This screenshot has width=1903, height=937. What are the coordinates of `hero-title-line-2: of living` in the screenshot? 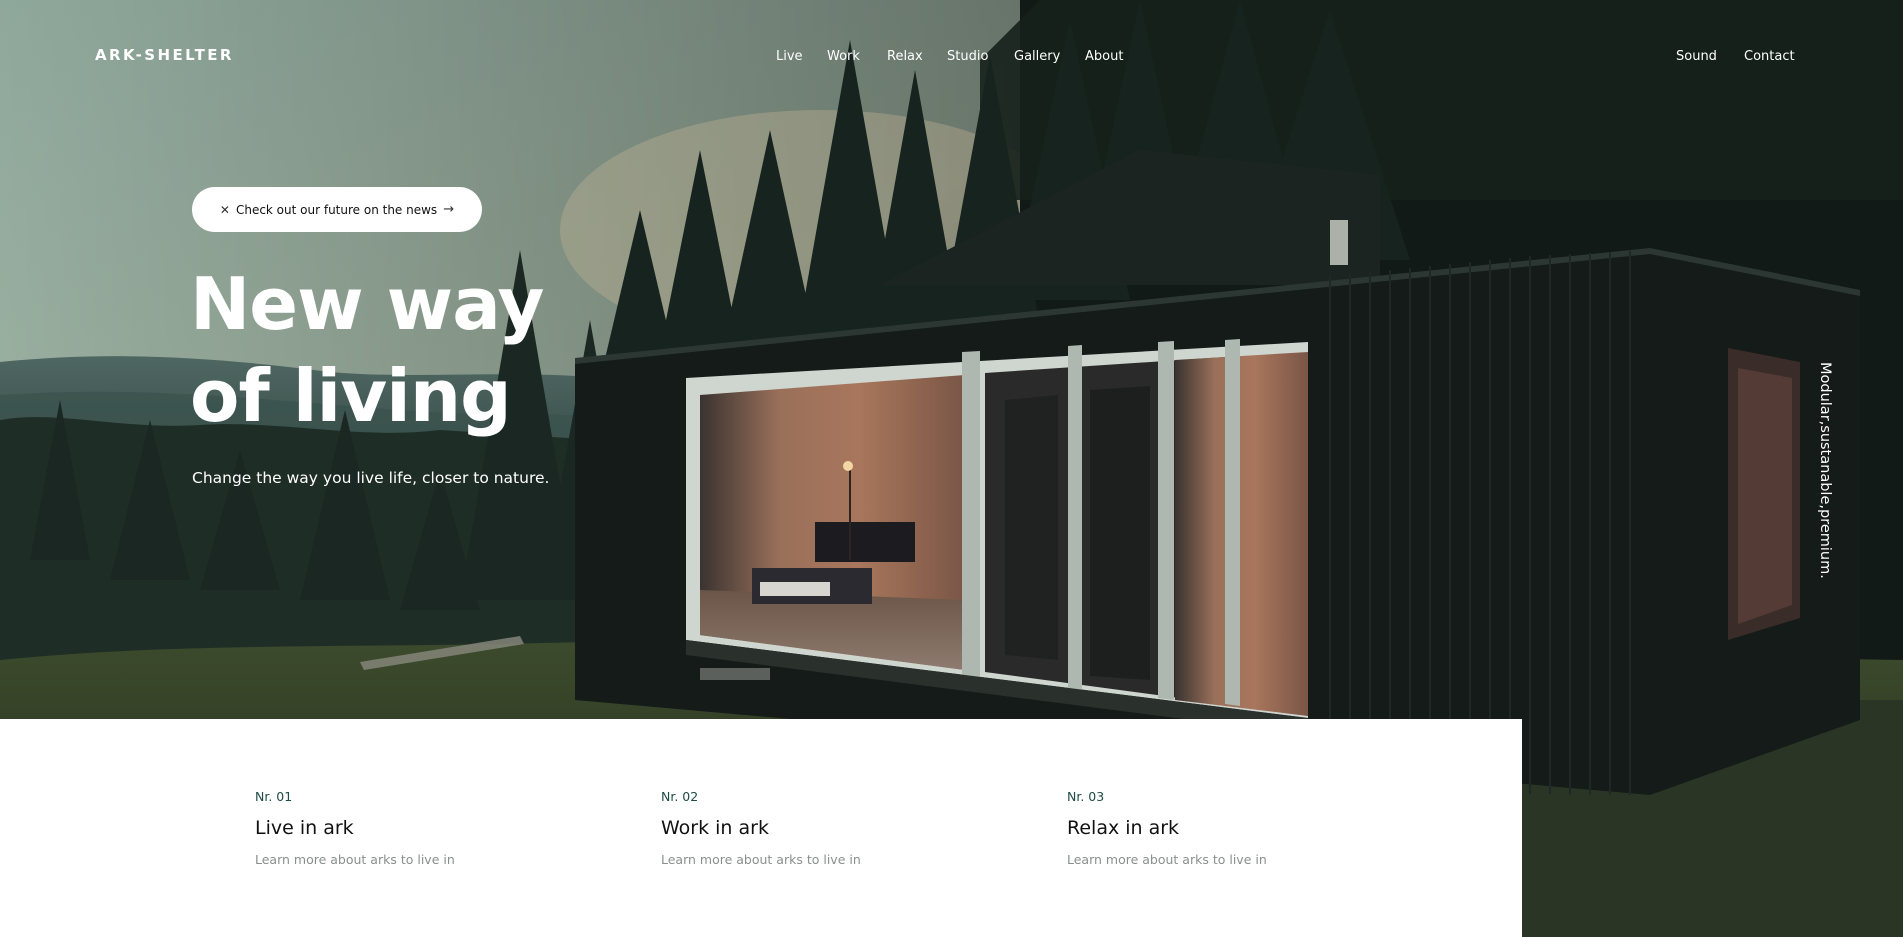 It's located at (351, 396).